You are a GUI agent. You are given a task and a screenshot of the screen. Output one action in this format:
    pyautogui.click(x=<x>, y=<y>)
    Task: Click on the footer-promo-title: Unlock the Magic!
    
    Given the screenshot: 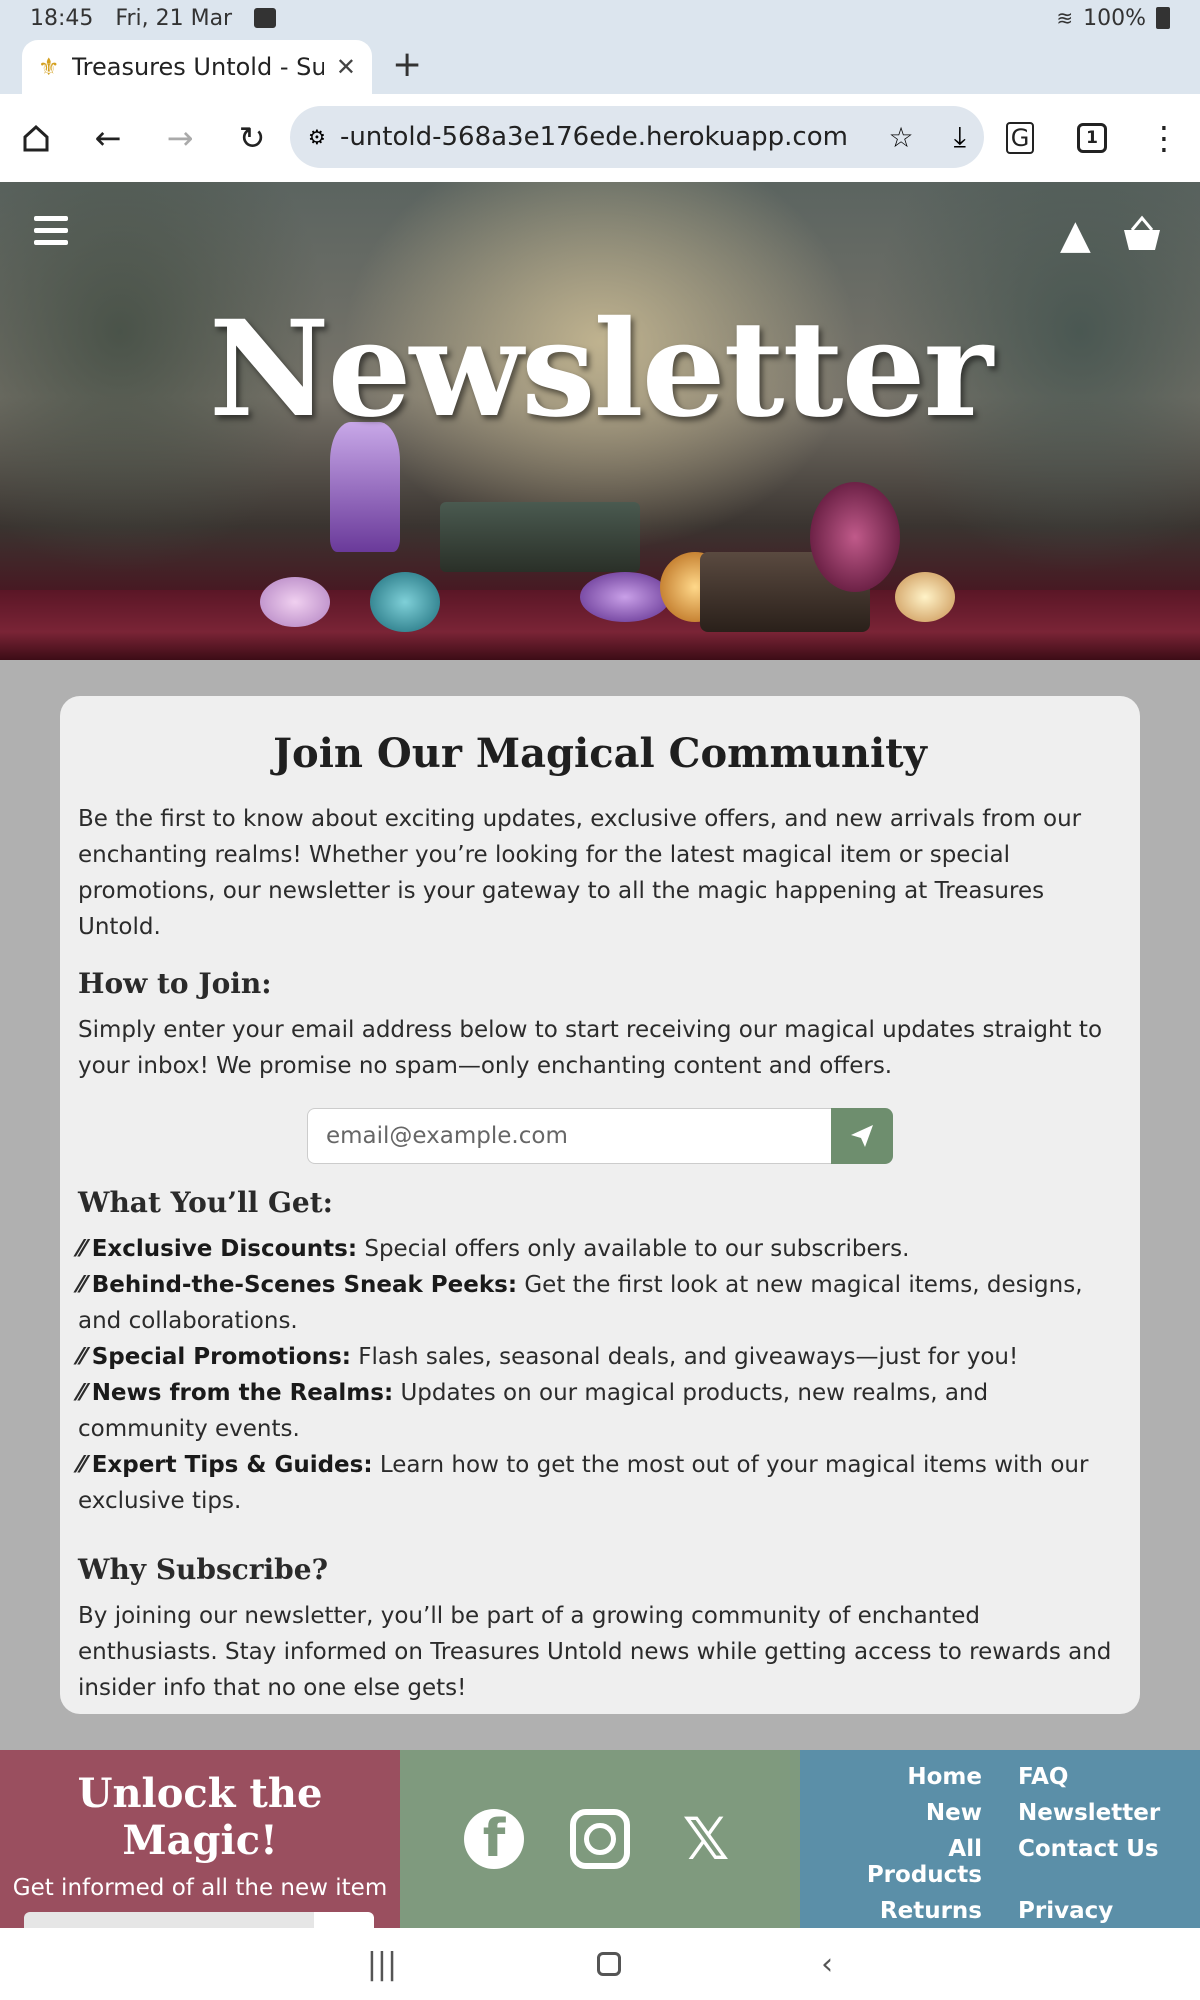 What is the action you would take?
    pyautogui.click(x=200, y=1817)
    